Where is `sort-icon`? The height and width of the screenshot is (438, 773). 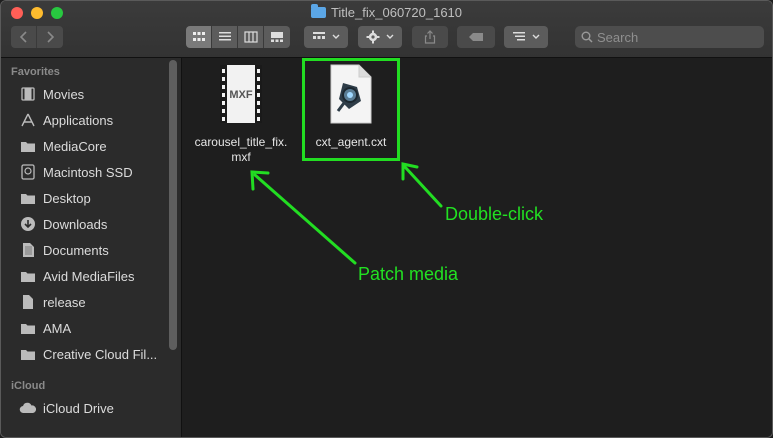
sort-icon is located at coordinates (519, 36).